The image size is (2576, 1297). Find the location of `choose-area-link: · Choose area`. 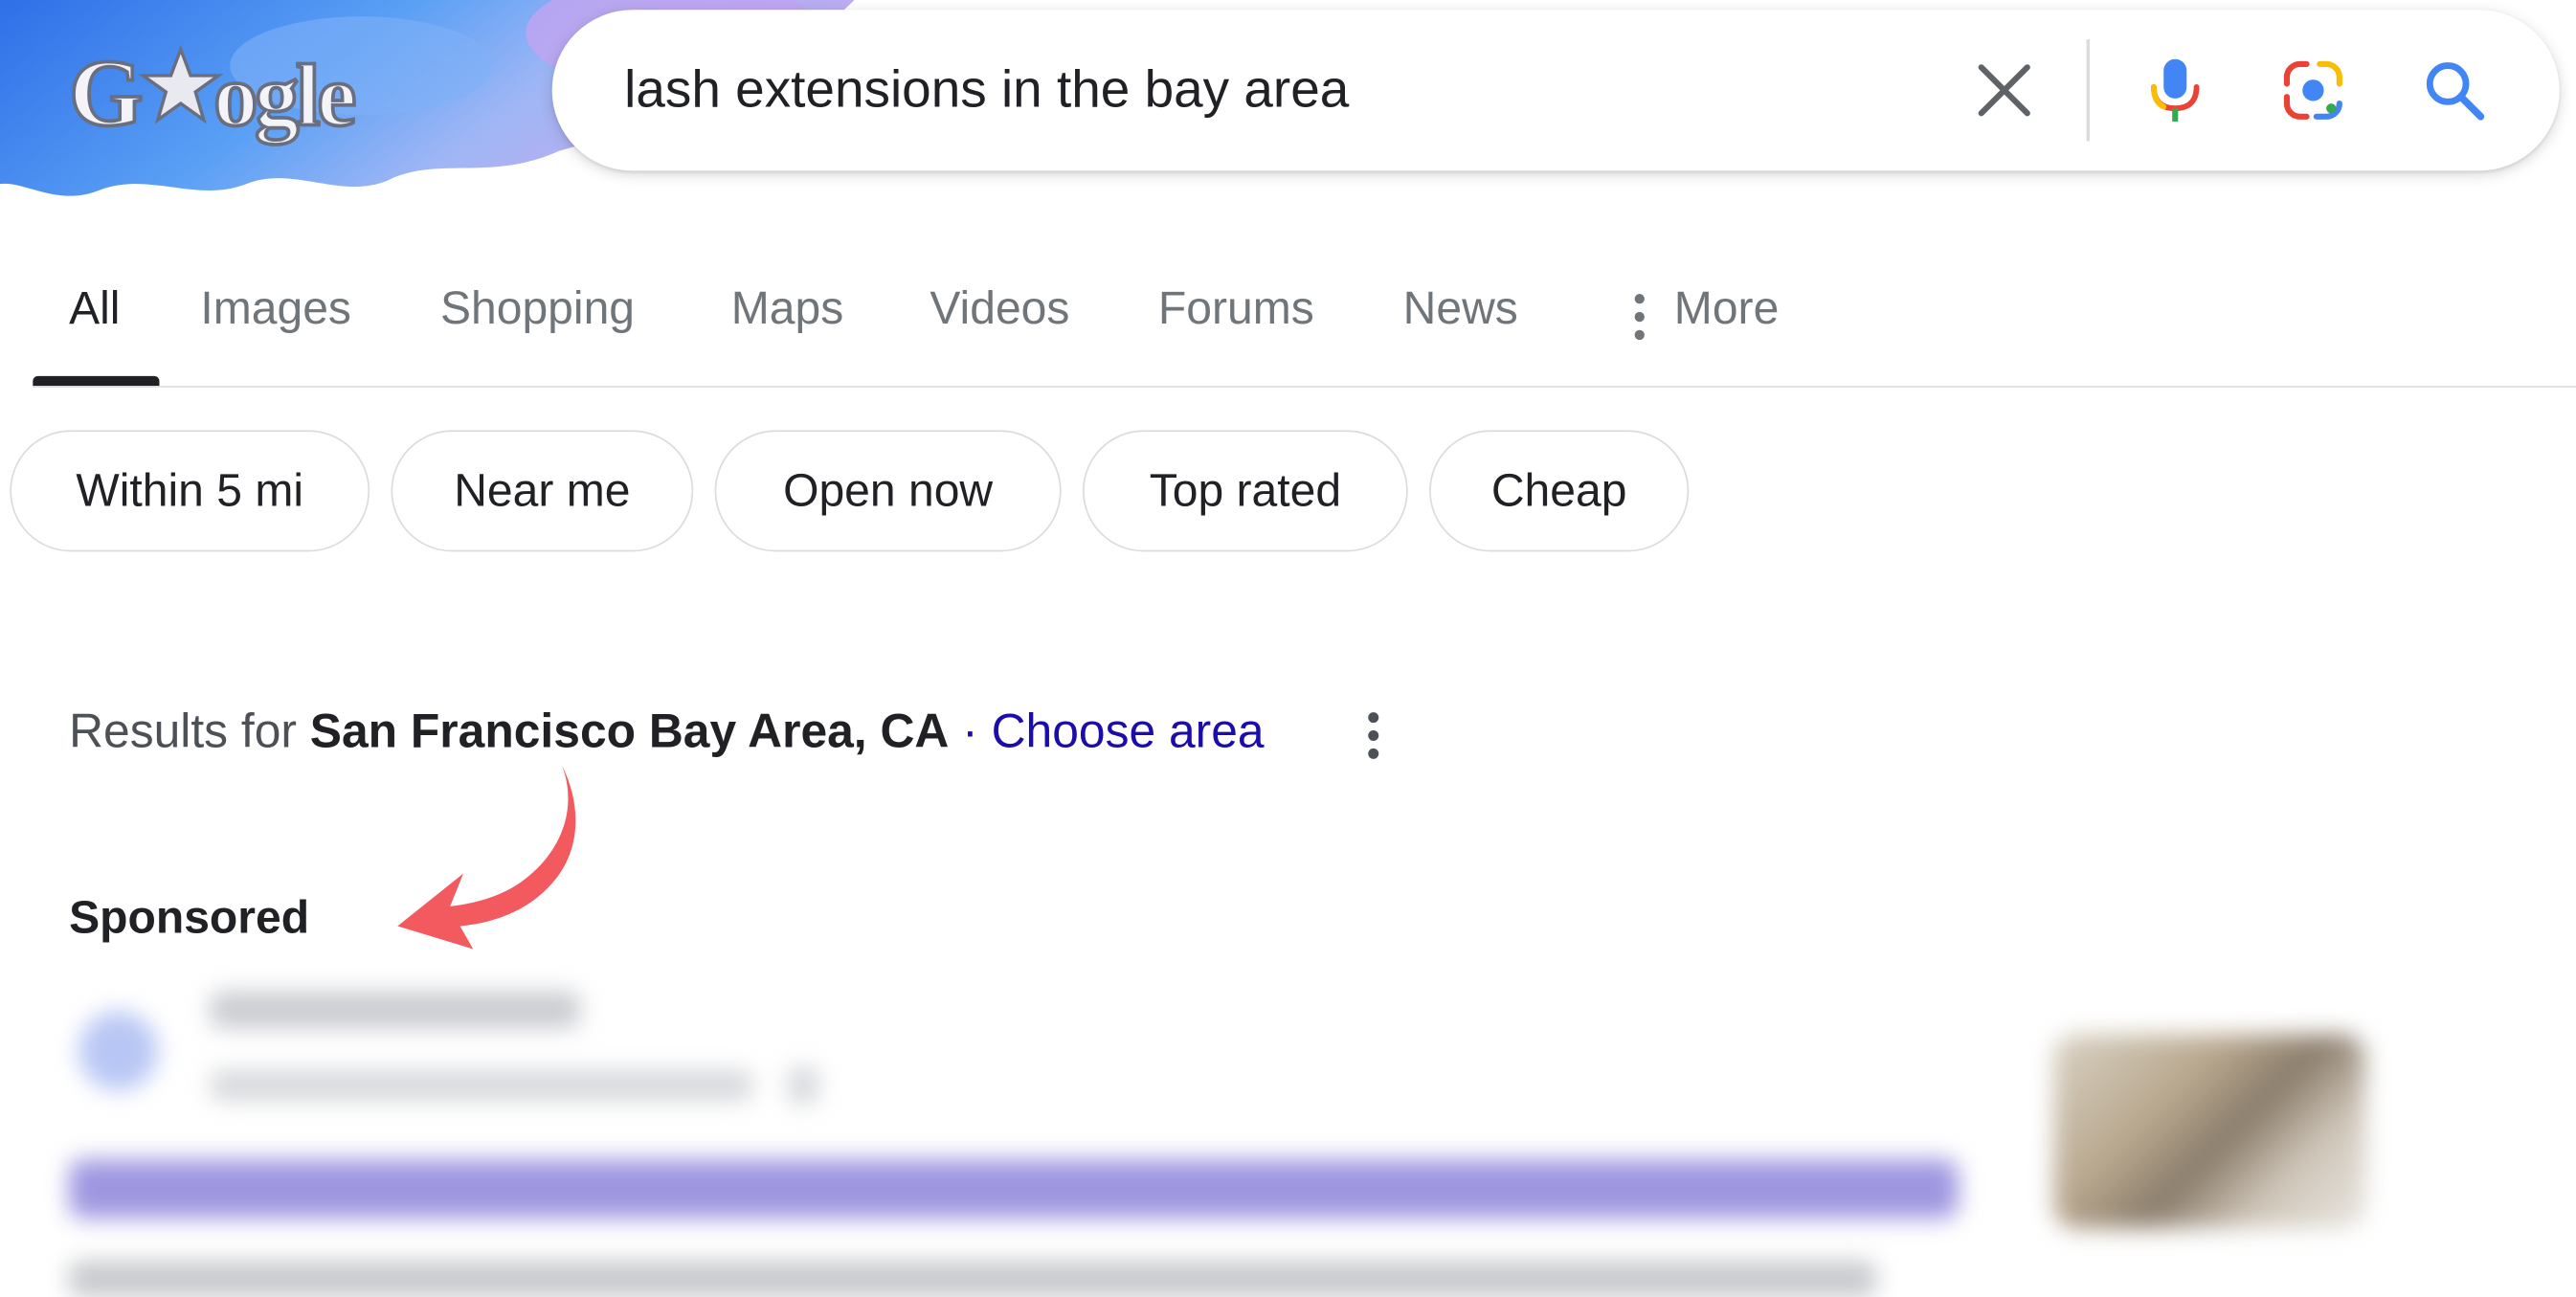

choose-area-link: · Choose area is located at coordinates (1113, 732).